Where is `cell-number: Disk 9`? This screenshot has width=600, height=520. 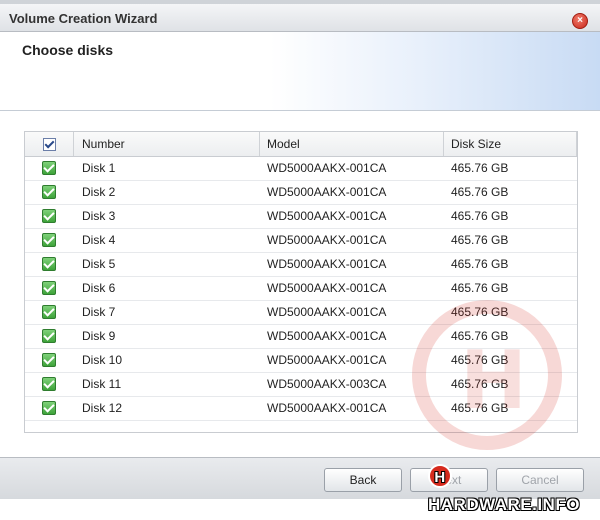
cell-number: Disk 9 is located at coordinates (99, 336).